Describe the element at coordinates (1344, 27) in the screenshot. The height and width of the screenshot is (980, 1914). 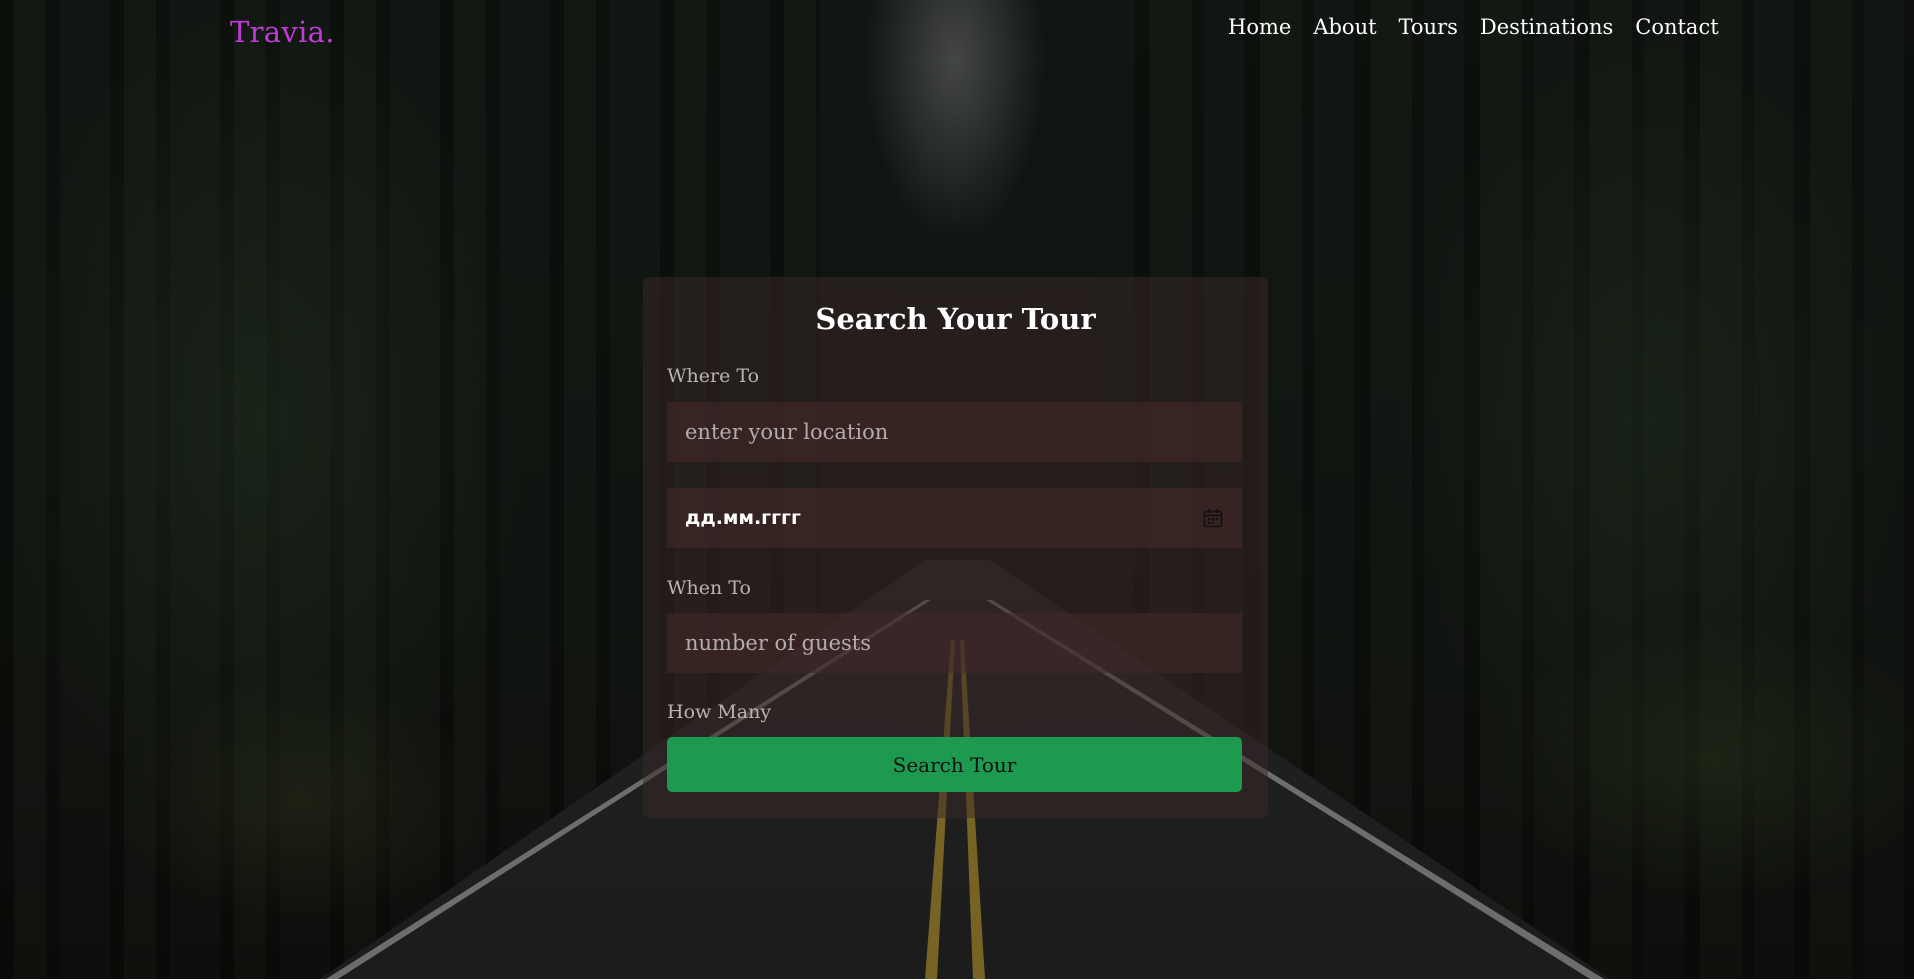
I see `nav-link-about: About` at that location.